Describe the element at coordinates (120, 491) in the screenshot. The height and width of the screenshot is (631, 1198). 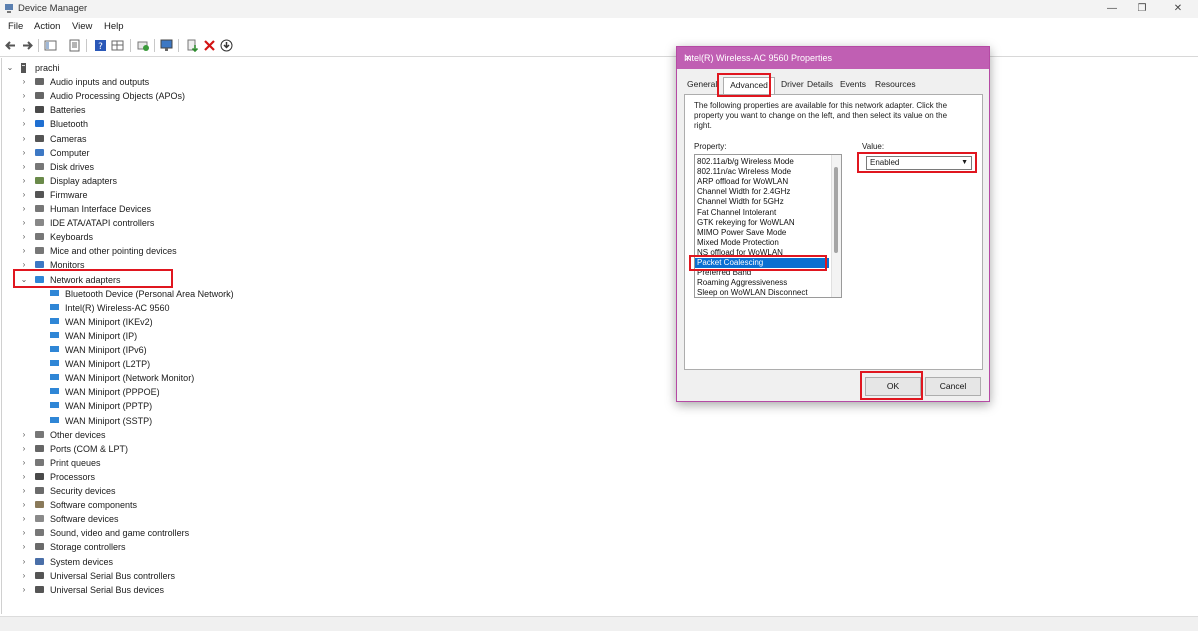
I see `tree-category-security-devices: › Security devices` at that location.